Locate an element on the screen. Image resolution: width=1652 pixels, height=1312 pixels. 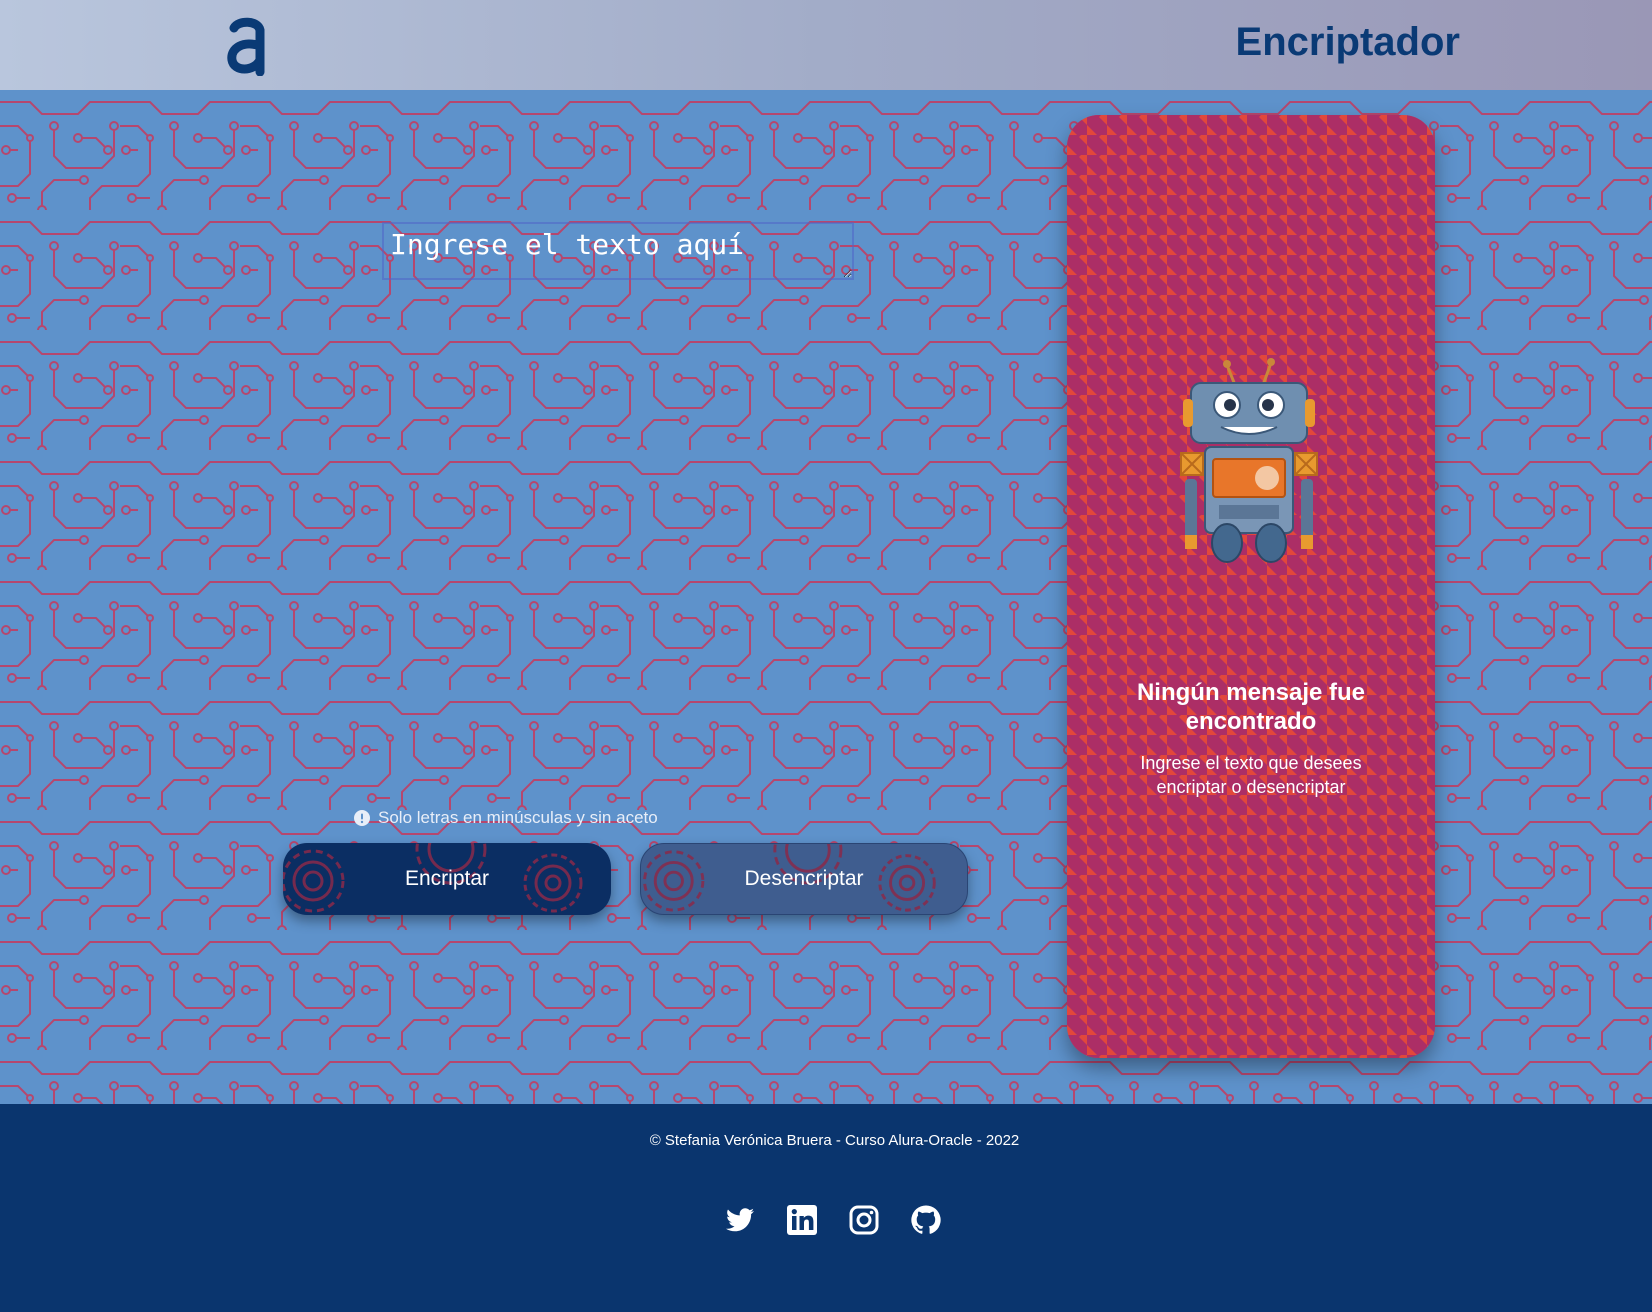
alura-logo-icon is located at coordinates (248, 45).